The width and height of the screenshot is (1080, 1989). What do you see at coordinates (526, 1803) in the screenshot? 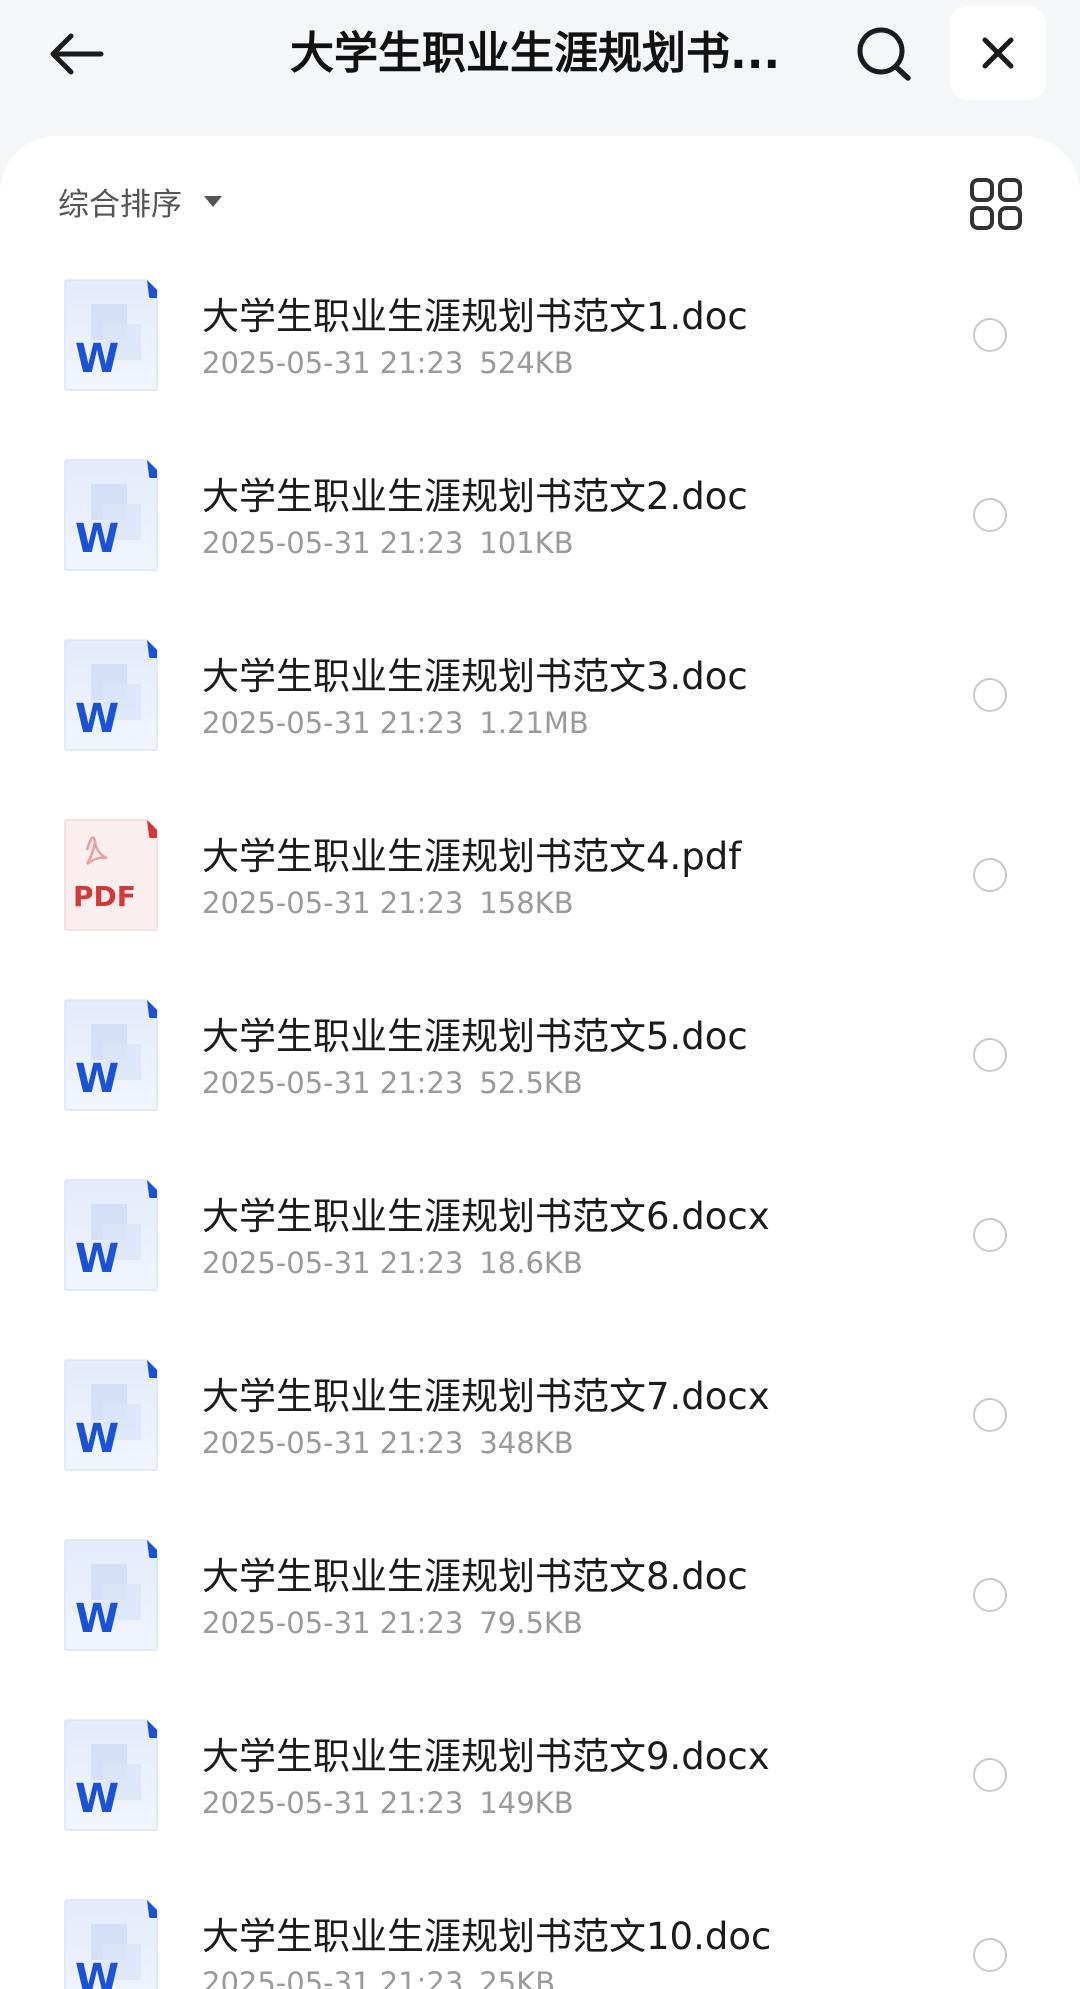
I see `file-size: 149KB` at bounding box center [526, 1803].